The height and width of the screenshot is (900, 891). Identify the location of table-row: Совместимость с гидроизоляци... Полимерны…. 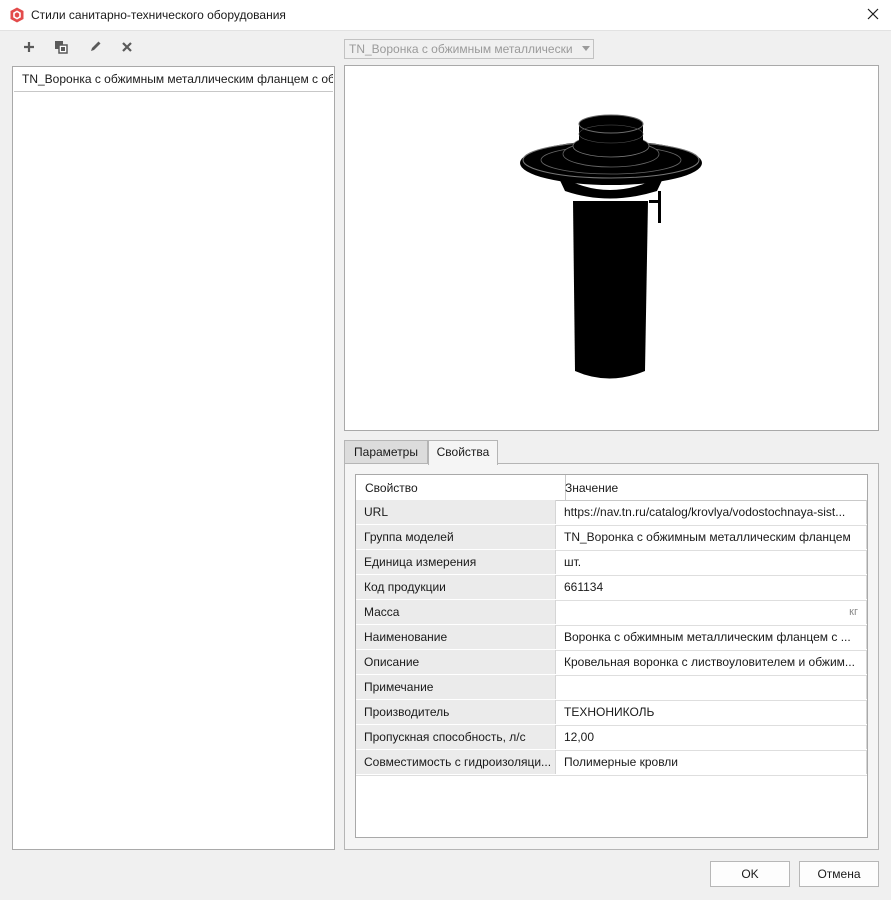
(611, 763).